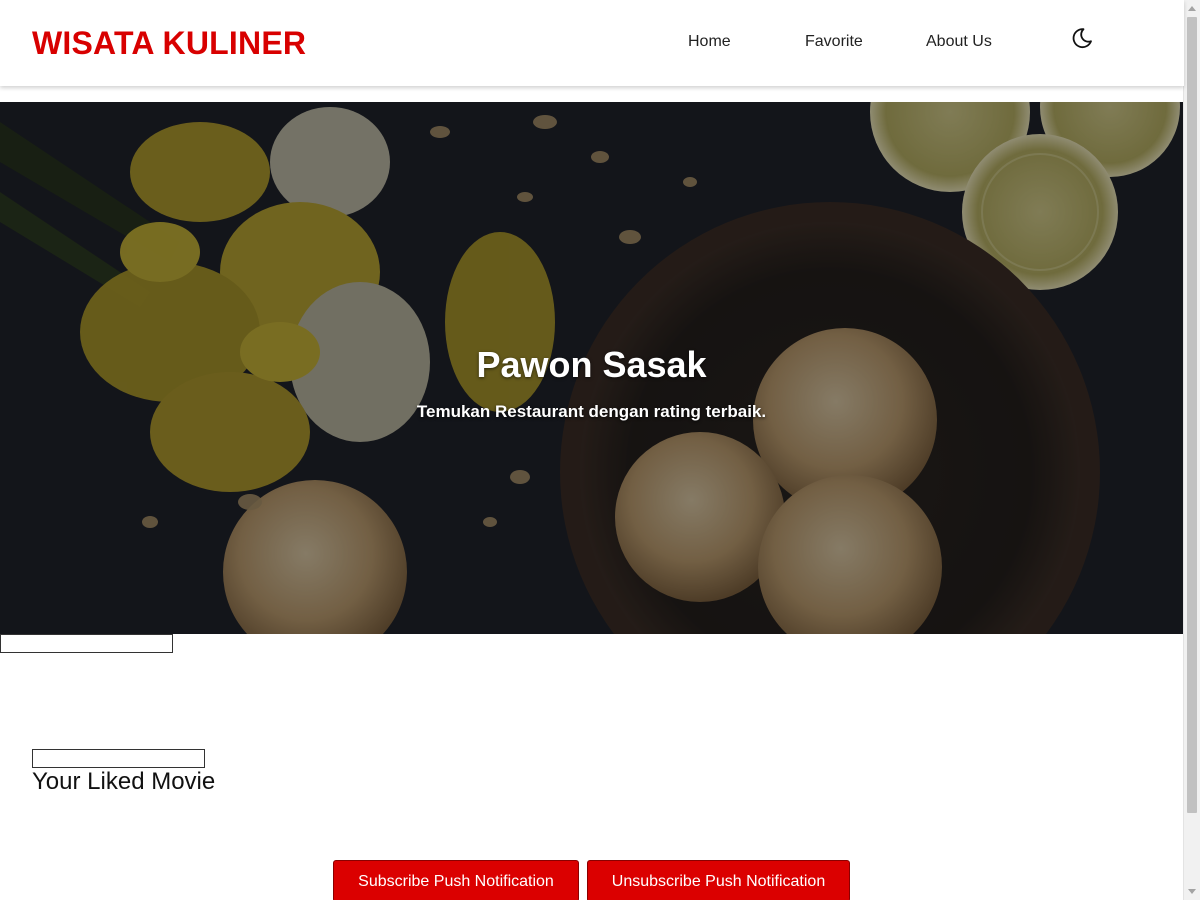 The image size is (1200, 900). I want to click on moon-icon, so click(1082, 38).